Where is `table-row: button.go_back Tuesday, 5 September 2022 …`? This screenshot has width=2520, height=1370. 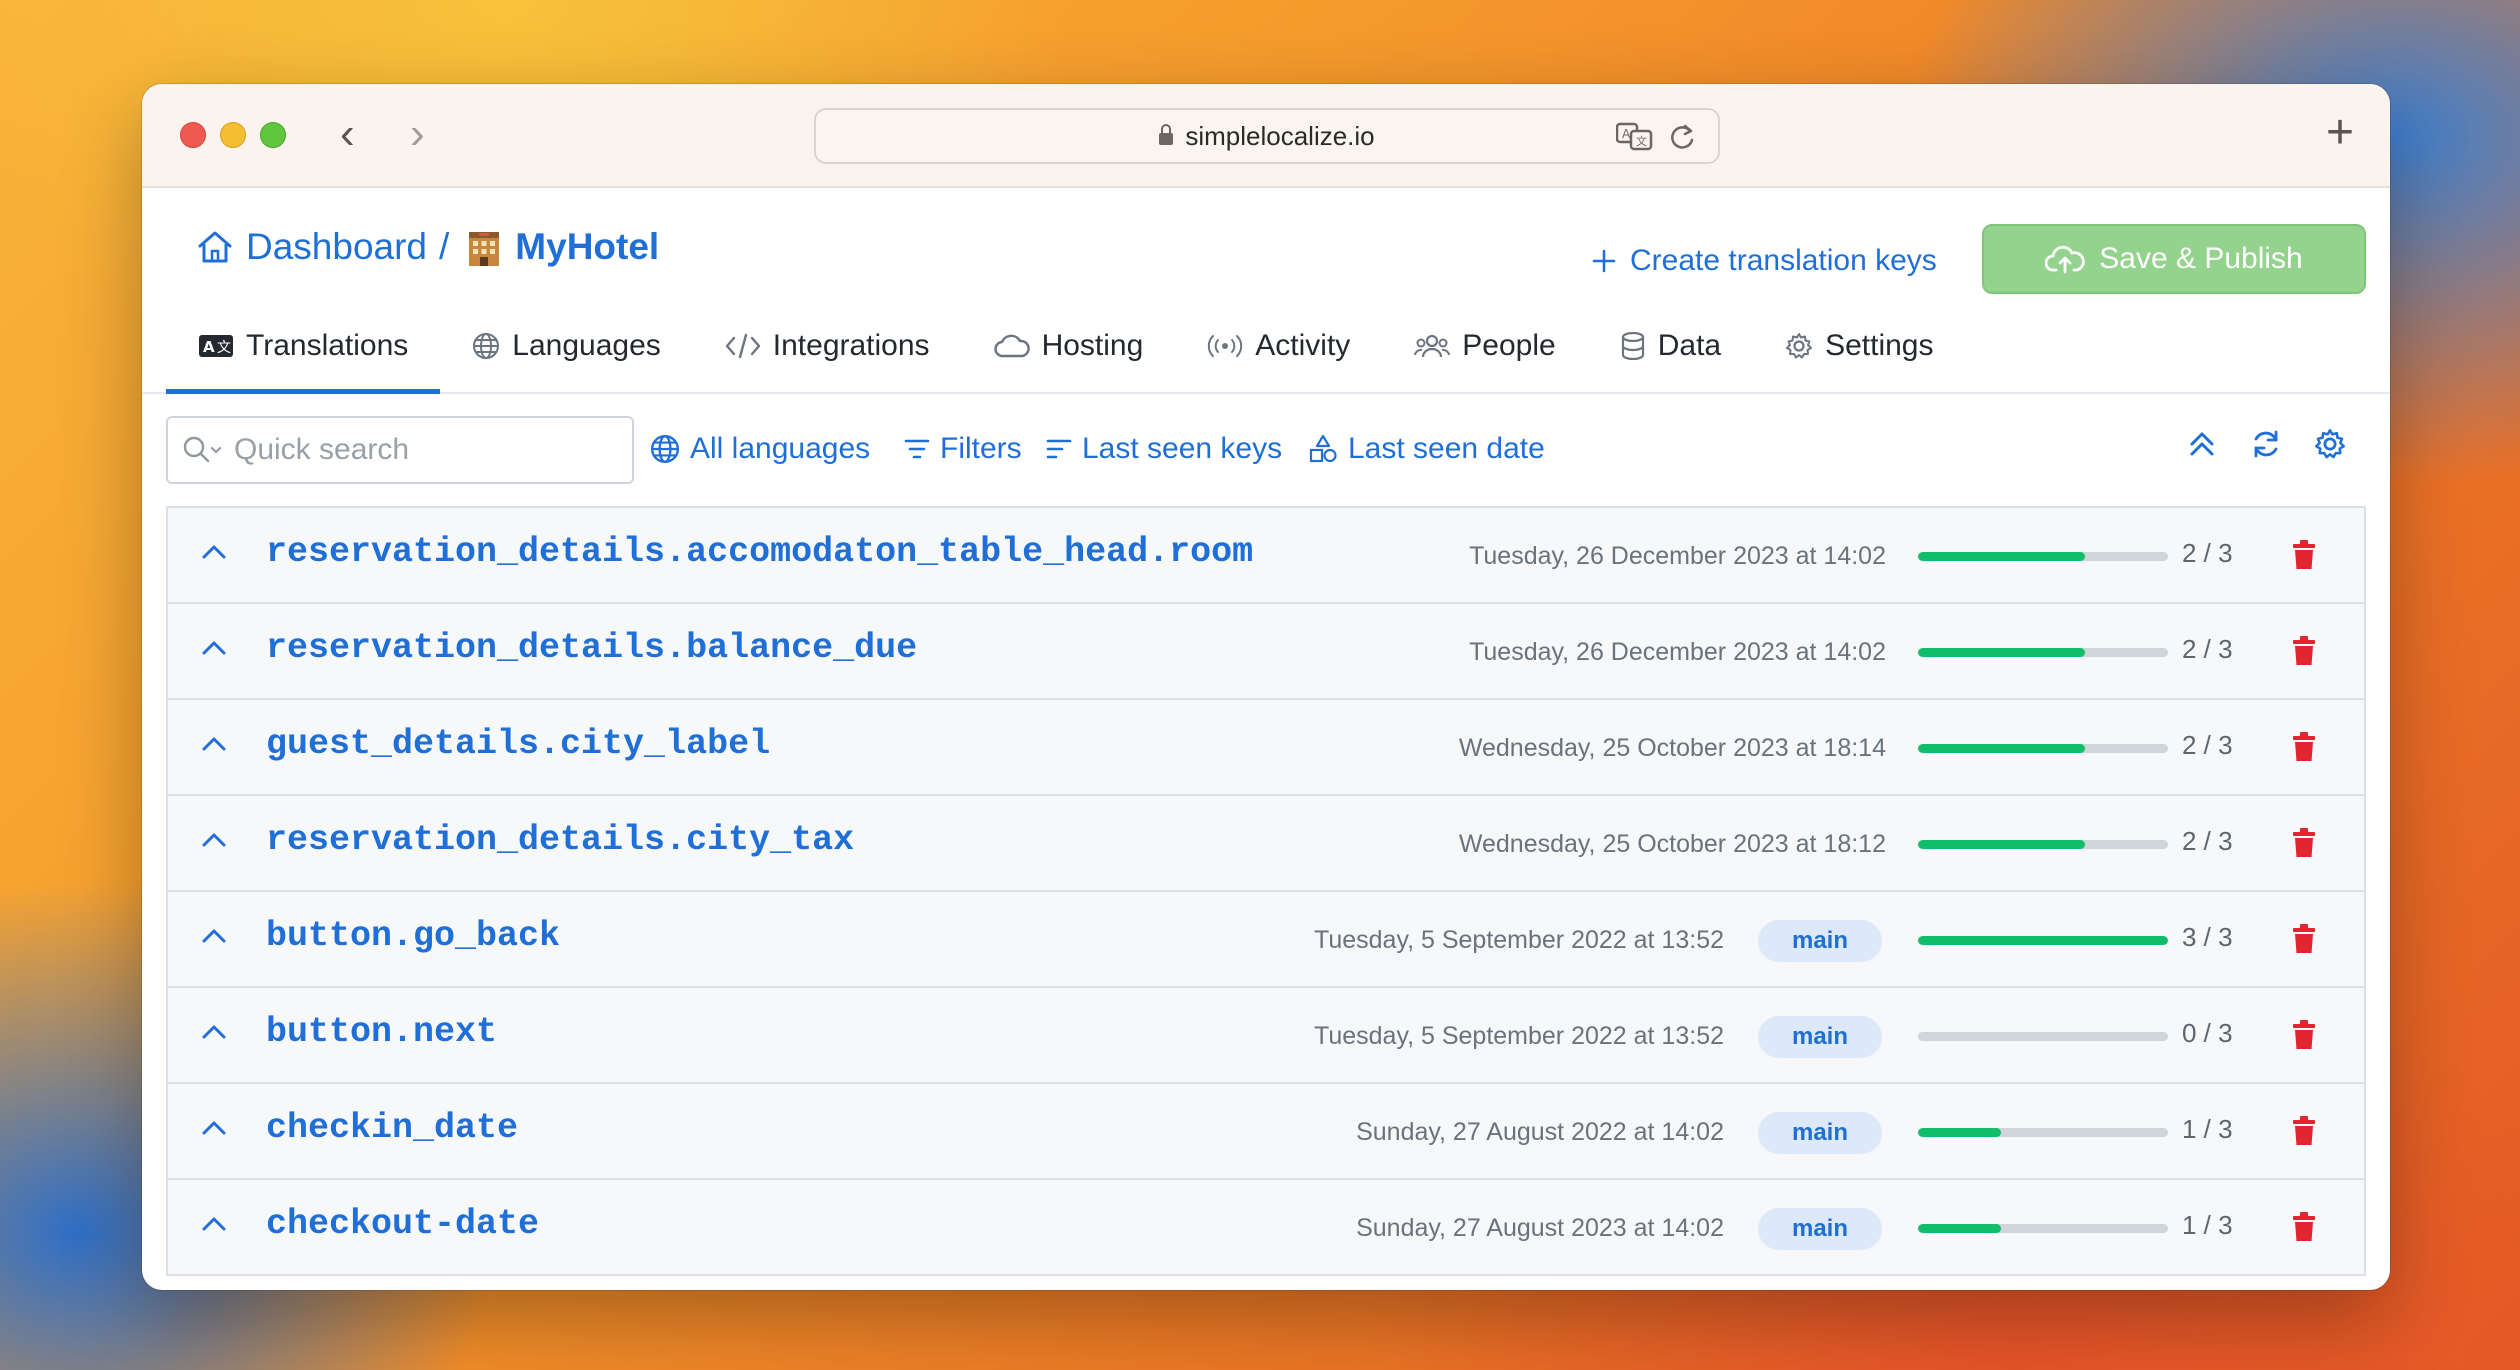
table-row: button.go_back Tuesday, 5 September 2022 … is located at coordinates (1266, 938).